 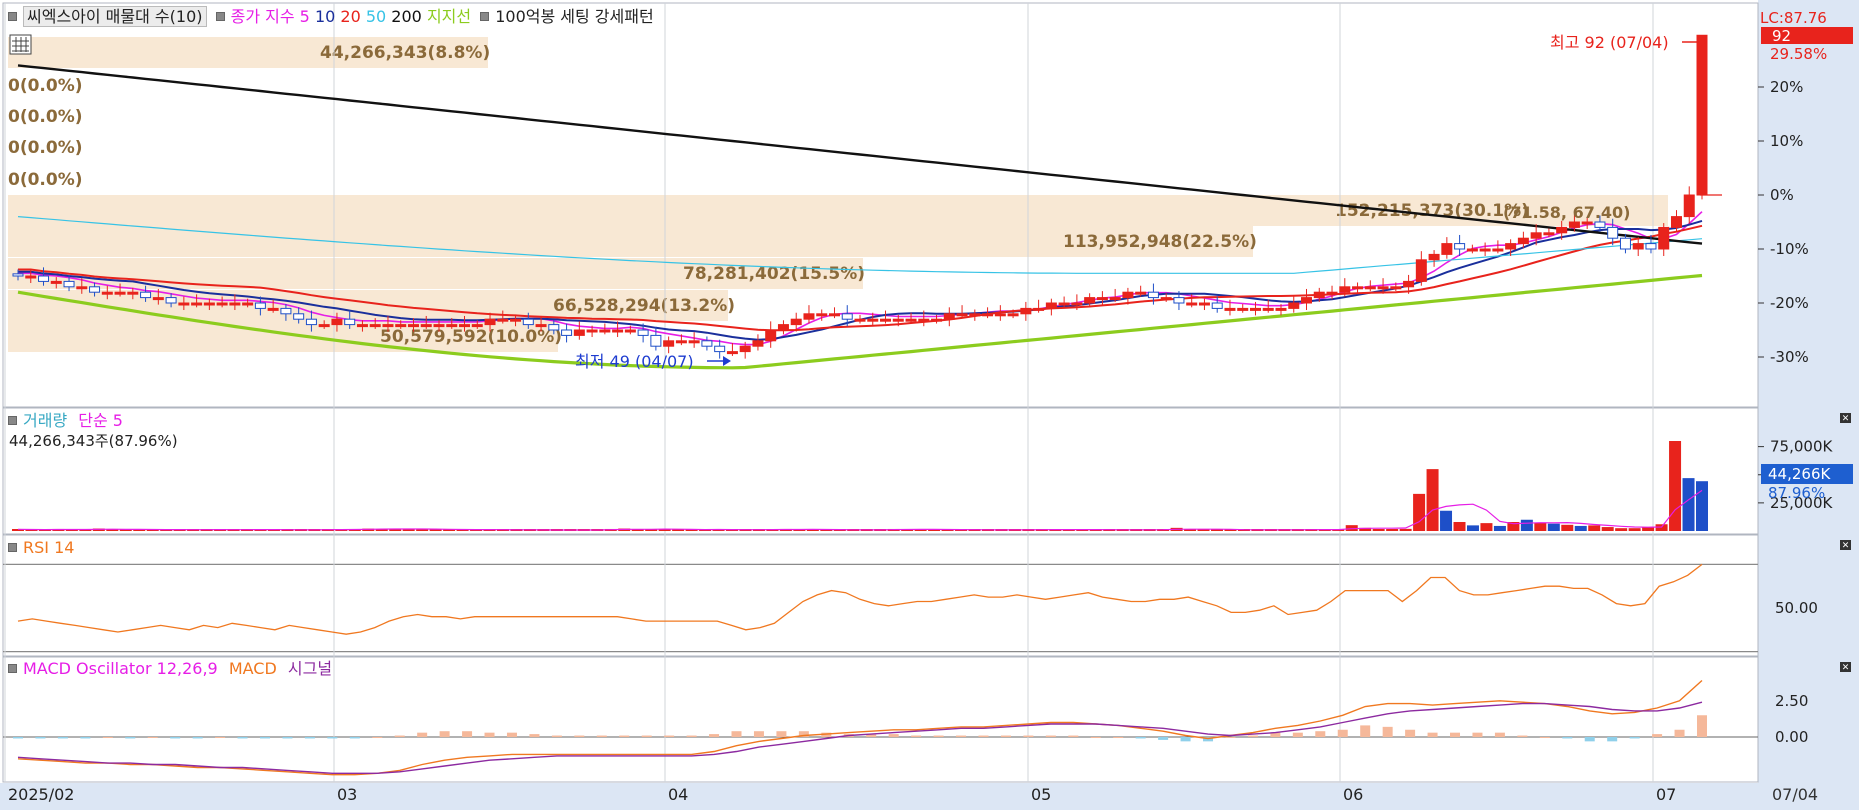 I want to click on volume-badge-pct: 87.96%, so click(x=1796, y=493).